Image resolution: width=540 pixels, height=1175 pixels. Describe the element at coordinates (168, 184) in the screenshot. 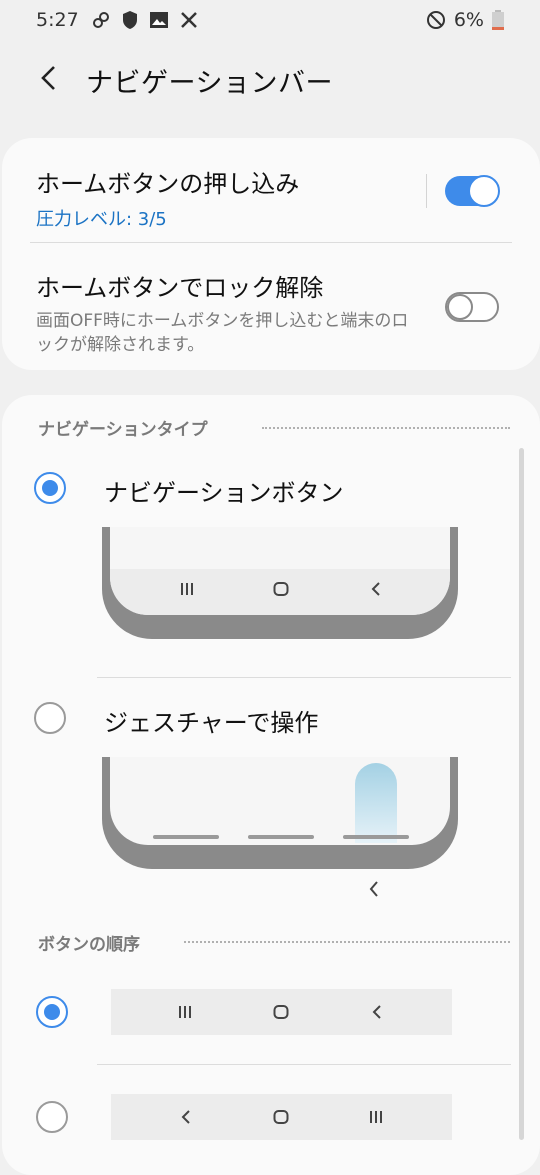

I see `home-button-press-title: ホームボタンの押し込み` at that location.